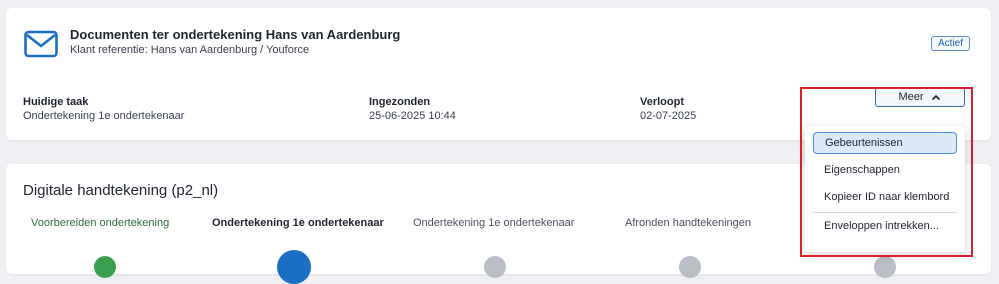  Describe the element at coordinates (885, 143) in the screenshot. I see `menu-item-events: Gebeurtenissen` at that location.